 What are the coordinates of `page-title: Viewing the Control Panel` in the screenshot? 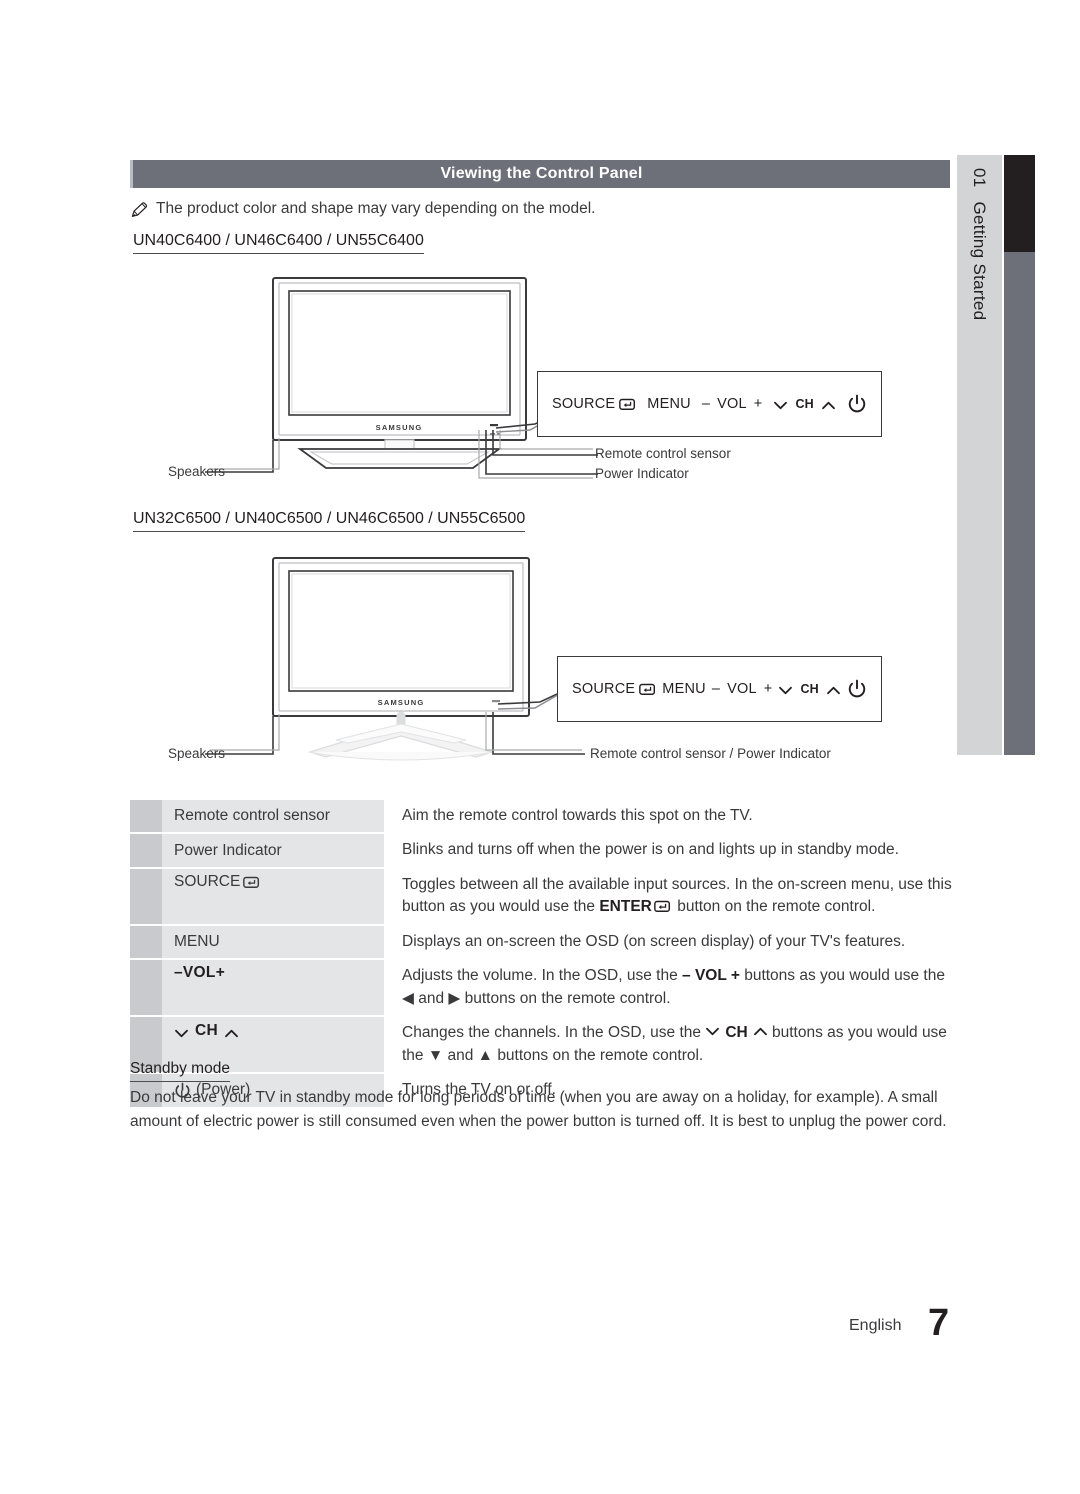 It's located at (541, 173).